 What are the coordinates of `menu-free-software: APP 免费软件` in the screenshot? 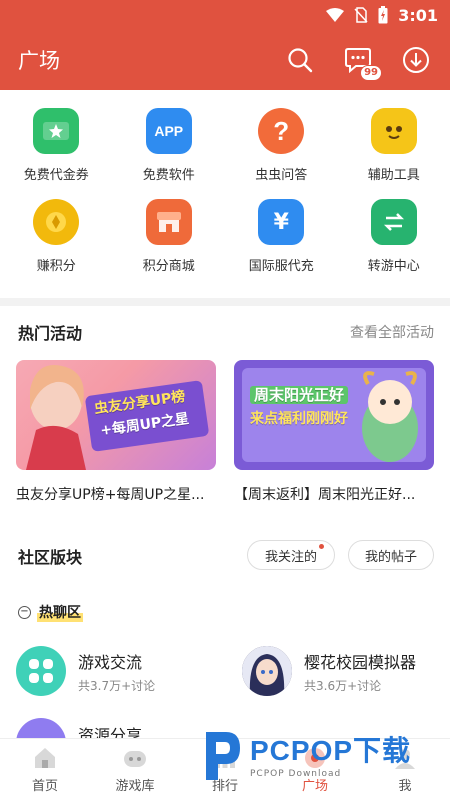 It's located at (169, 145).